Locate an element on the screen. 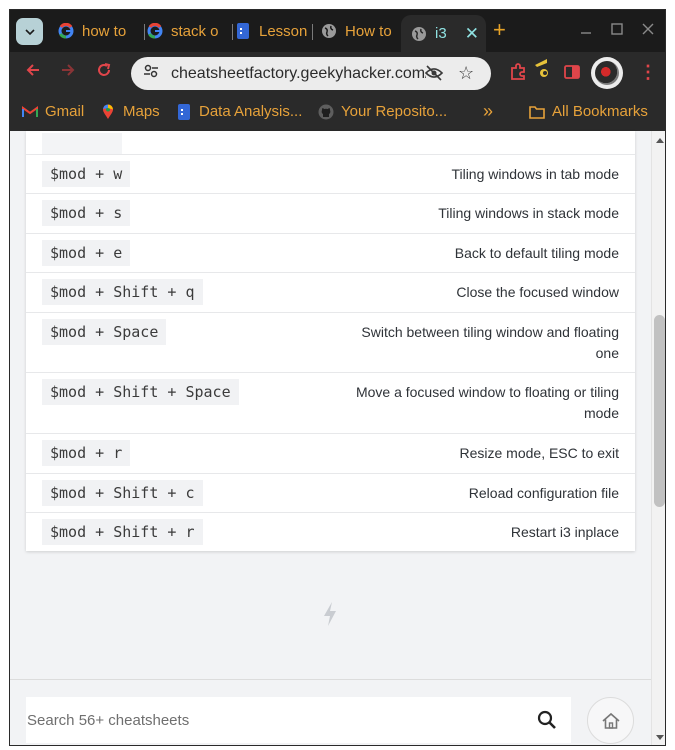 This screenshot has height=750, width=675. tab-i3-active: i3 ✕ is located at coordinates (443, 33).